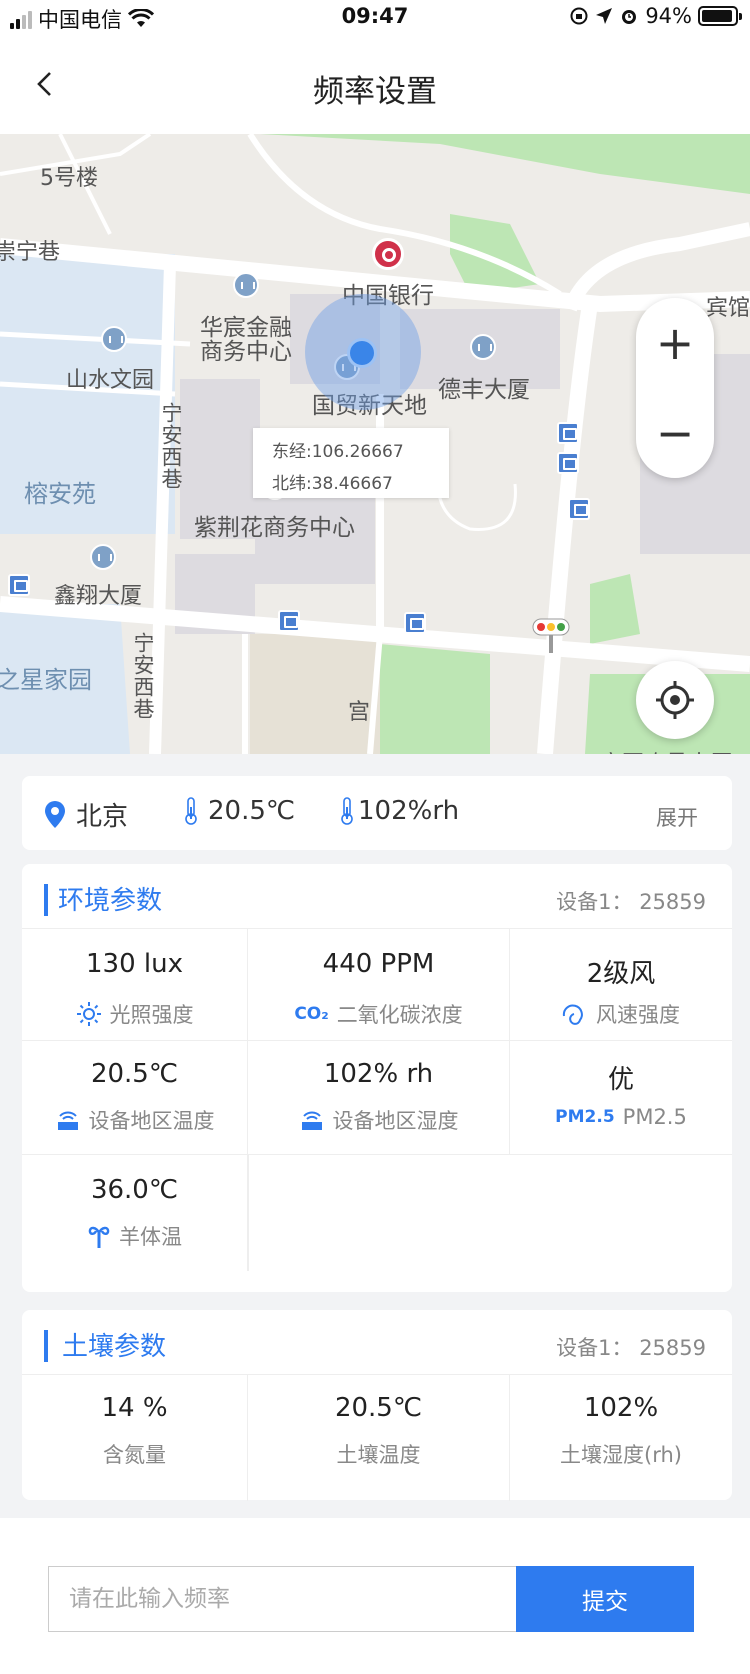 This screenshot has height=1674, width=750. Describe the element at coordinates (378, 1074) in the screenshot. I see `metric-value: 102% rh` at that location.